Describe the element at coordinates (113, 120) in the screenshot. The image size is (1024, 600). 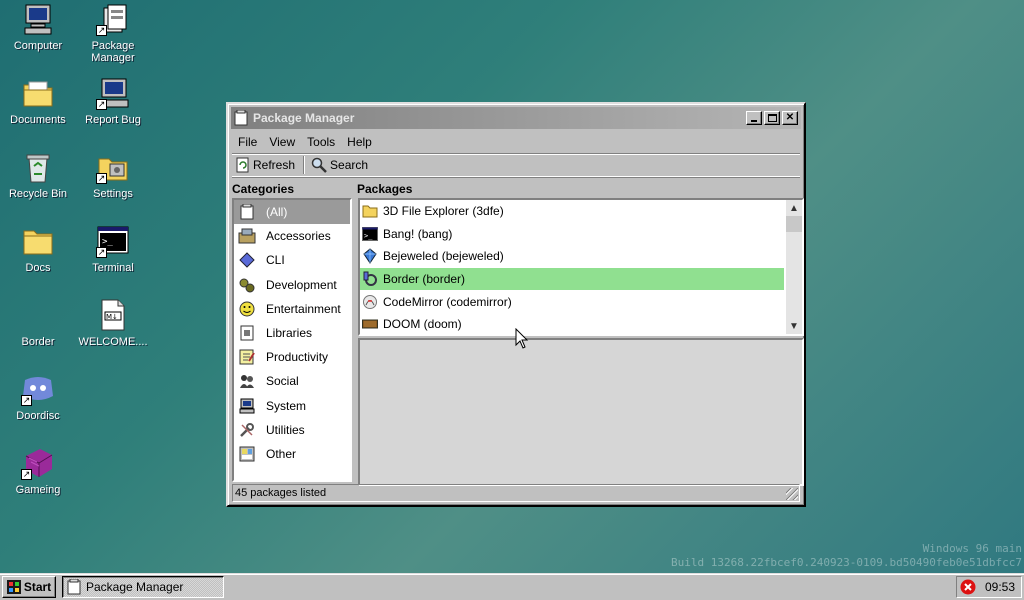
I see `desktop-icon-label: Report Bug` at that location.